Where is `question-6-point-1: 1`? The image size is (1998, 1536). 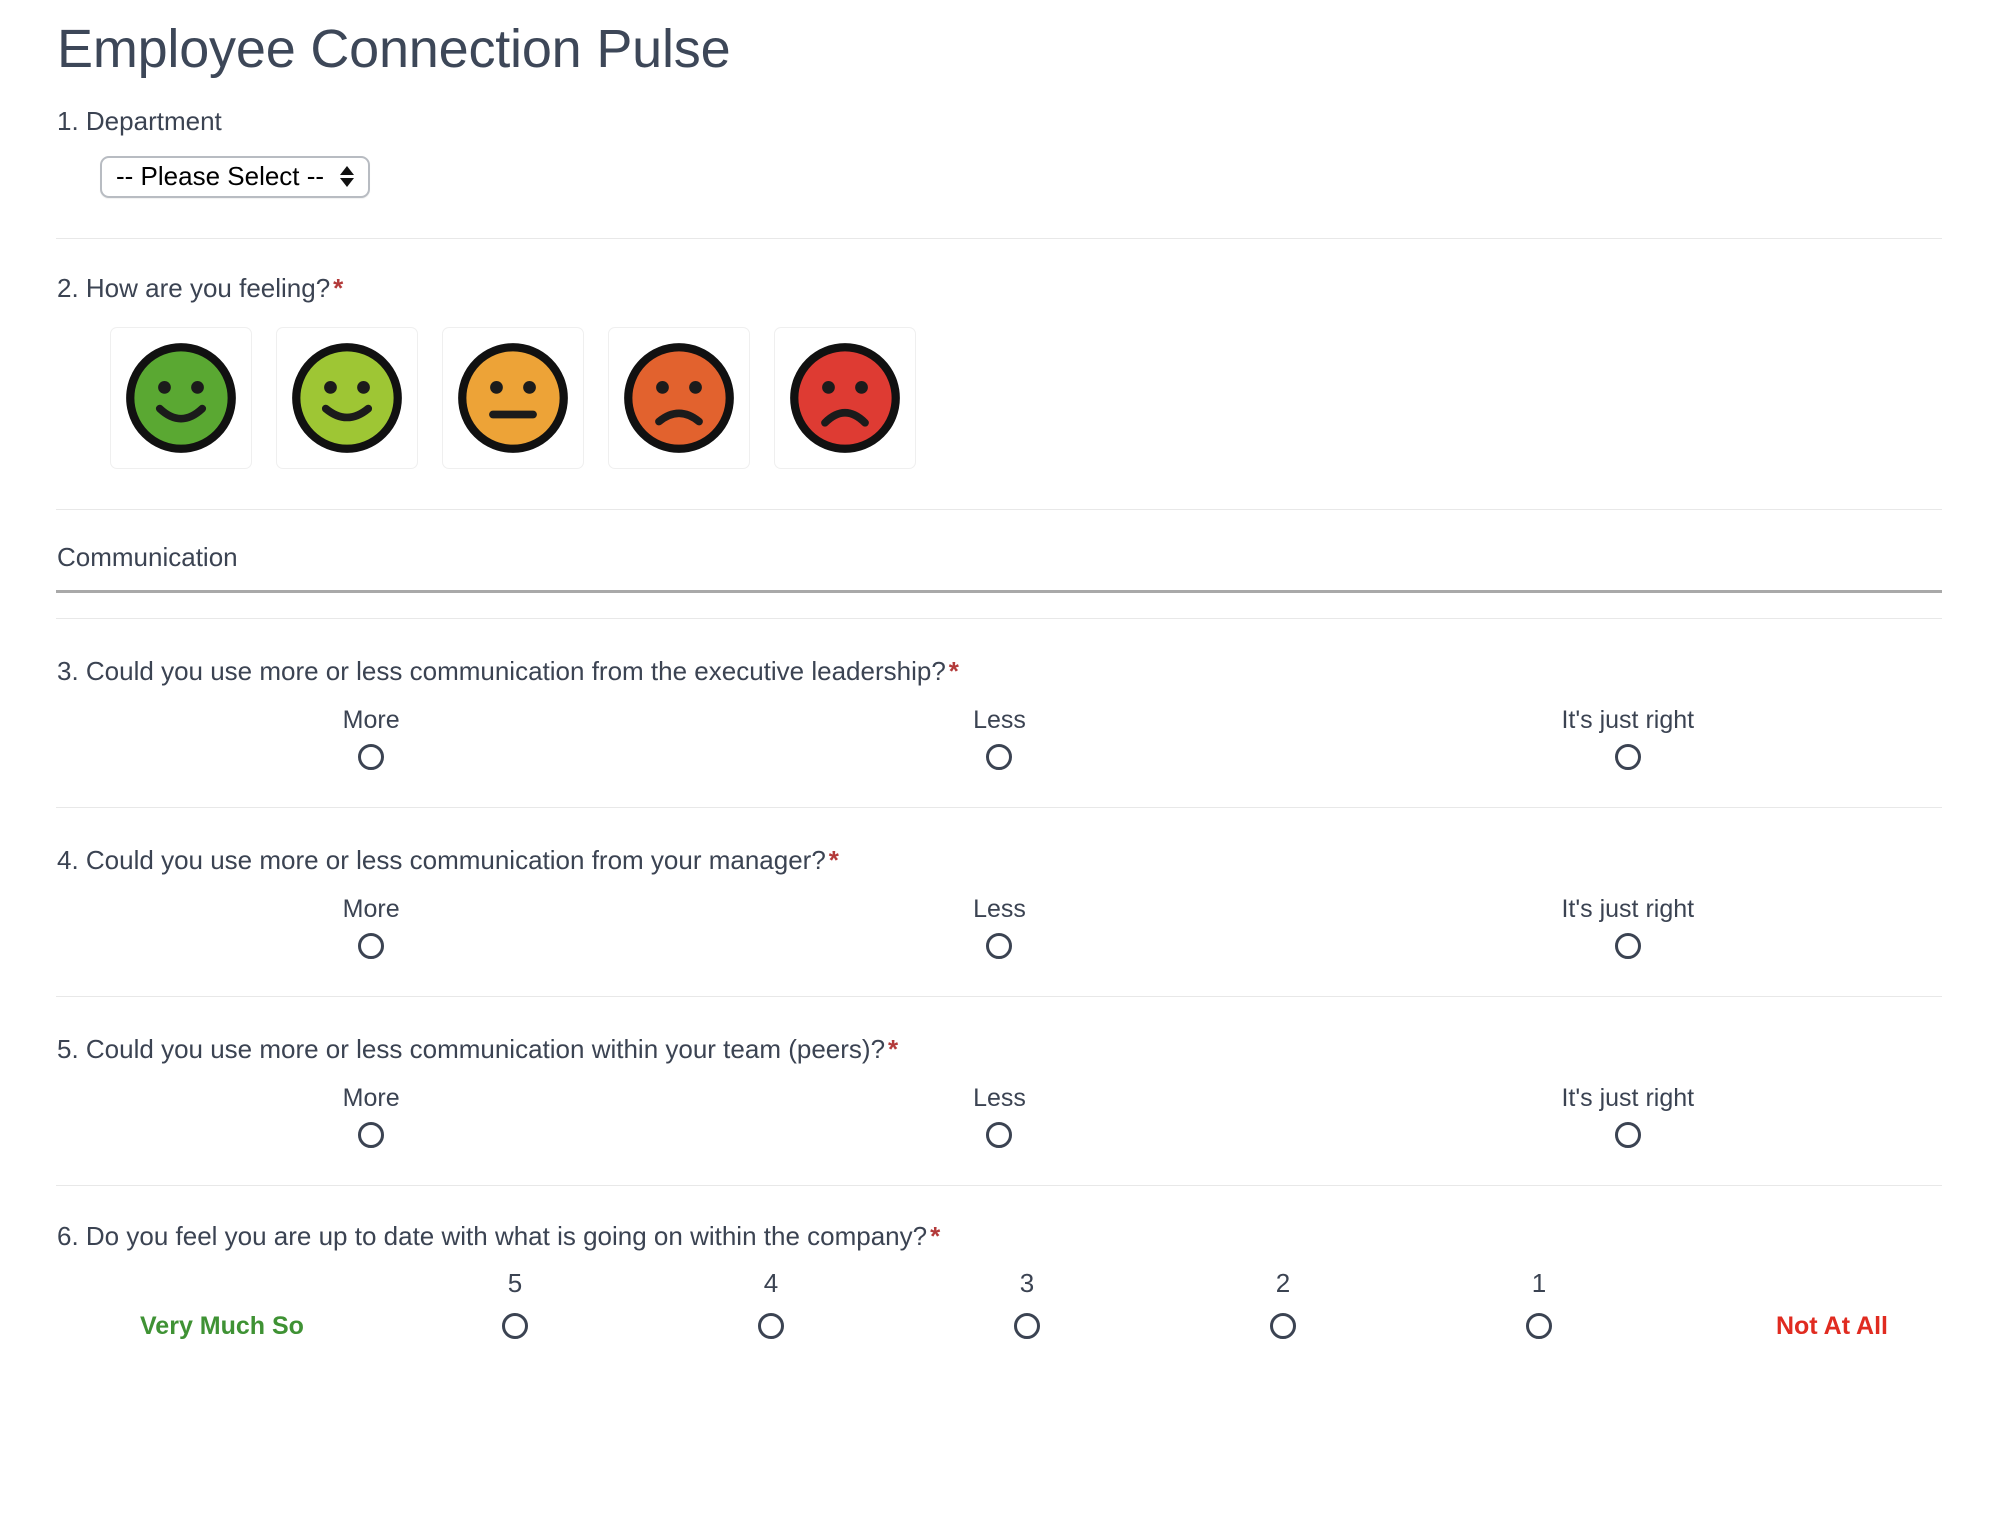
question-6-point-1: 1 is located at coordinates (1539, 1283).